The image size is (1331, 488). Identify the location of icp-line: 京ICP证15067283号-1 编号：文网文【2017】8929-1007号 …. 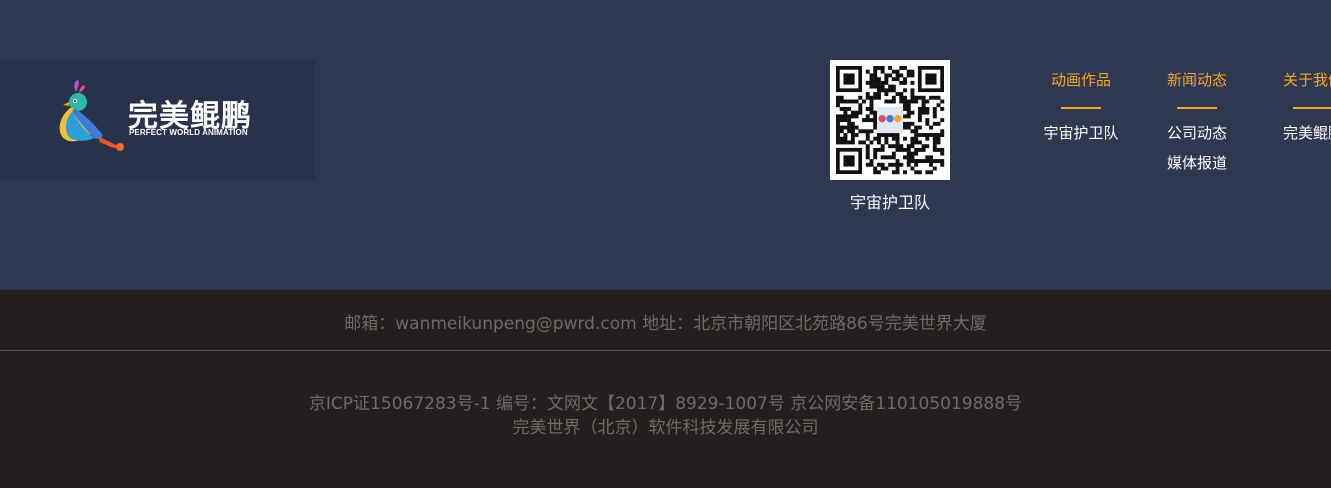
(665, 404).